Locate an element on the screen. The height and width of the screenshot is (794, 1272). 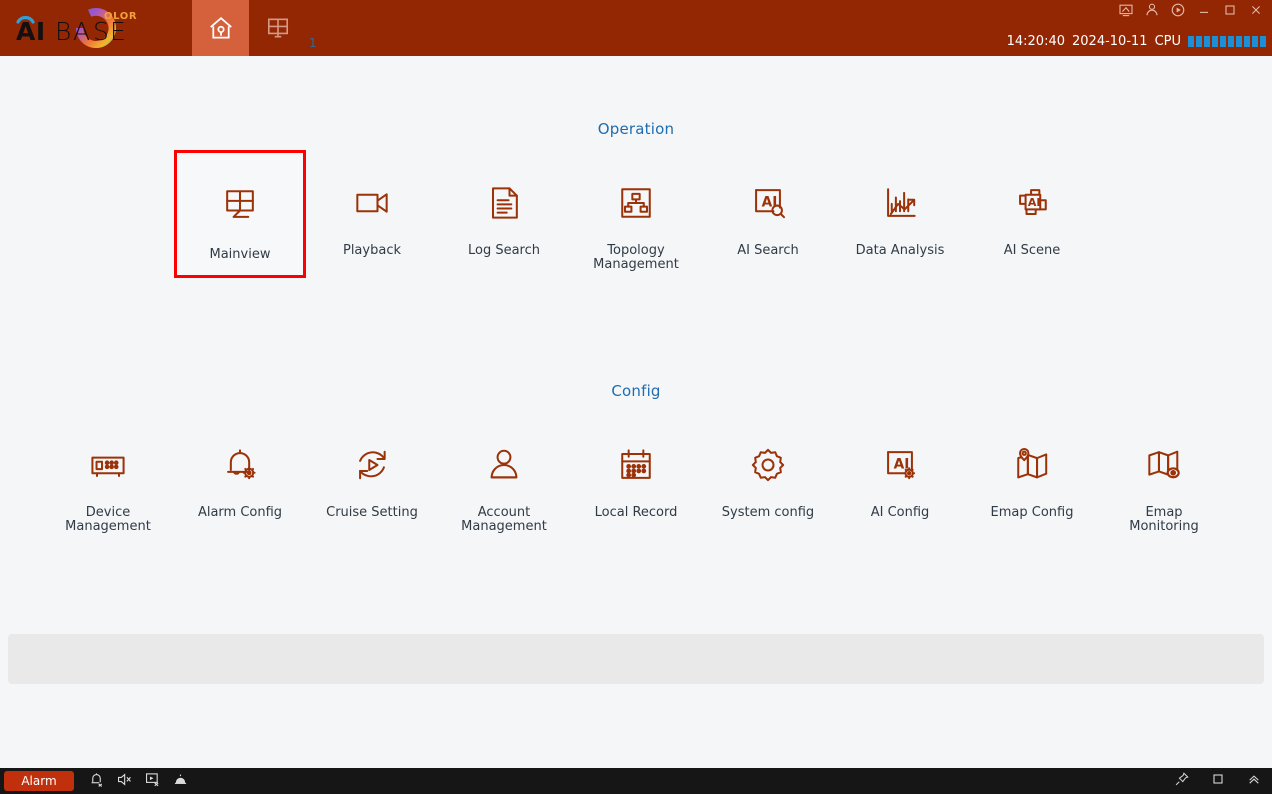
person-icon is located at coordinates (504, 465).